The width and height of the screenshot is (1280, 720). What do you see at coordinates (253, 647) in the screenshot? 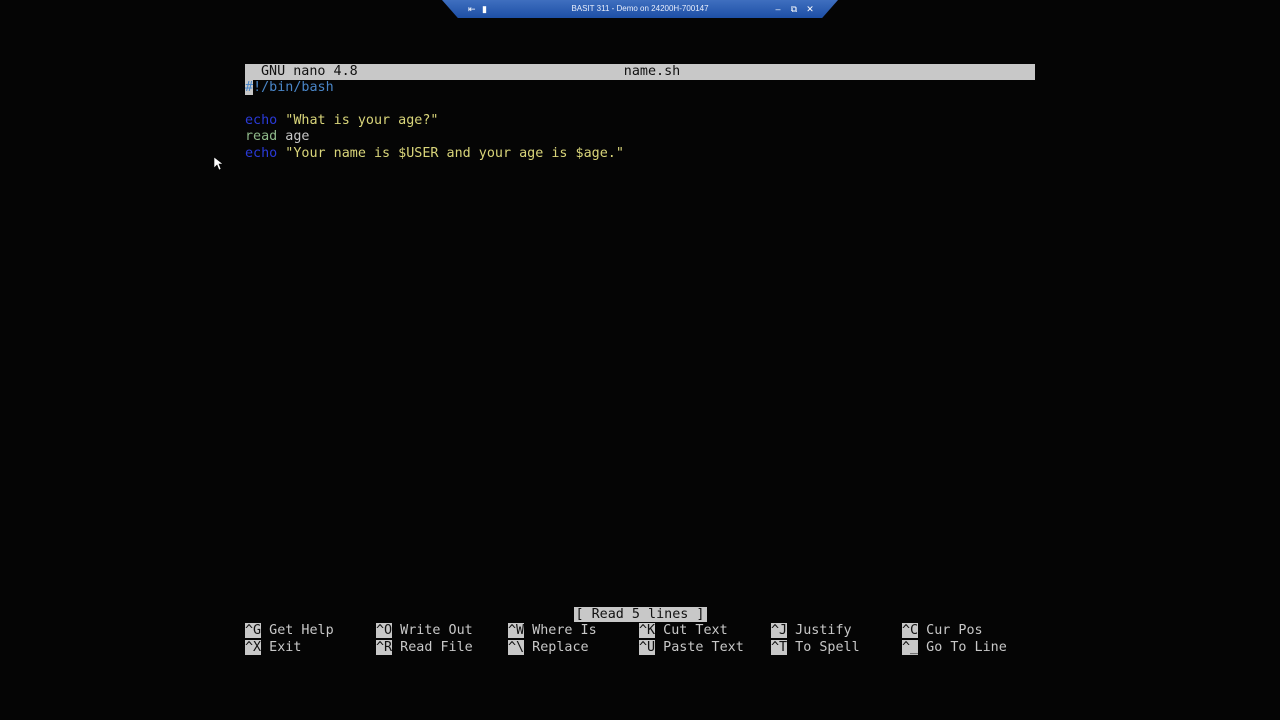
I see `shortcut-key: ^X` at bounding box center [253, 647].